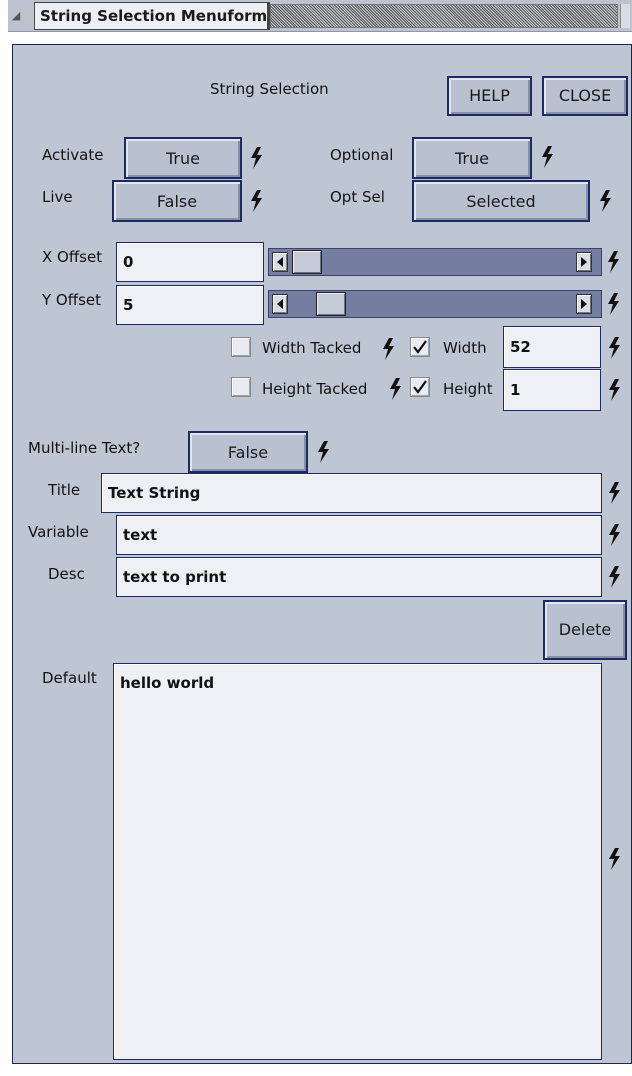 The width and height of the screenshot is (632, 1076). I want to click on opt-sel-lightning-icon, so click(605, 201).